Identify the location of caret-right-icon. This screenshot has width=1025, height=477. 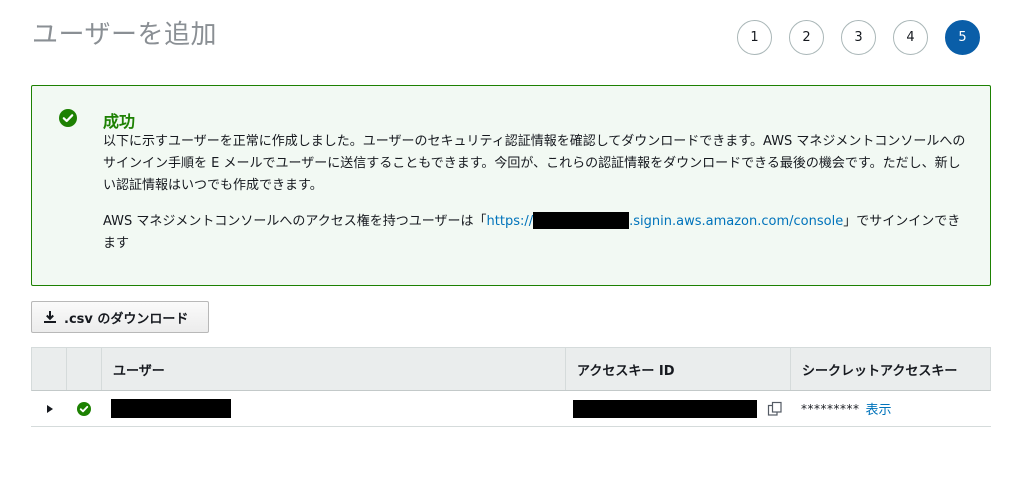
(49, 408).